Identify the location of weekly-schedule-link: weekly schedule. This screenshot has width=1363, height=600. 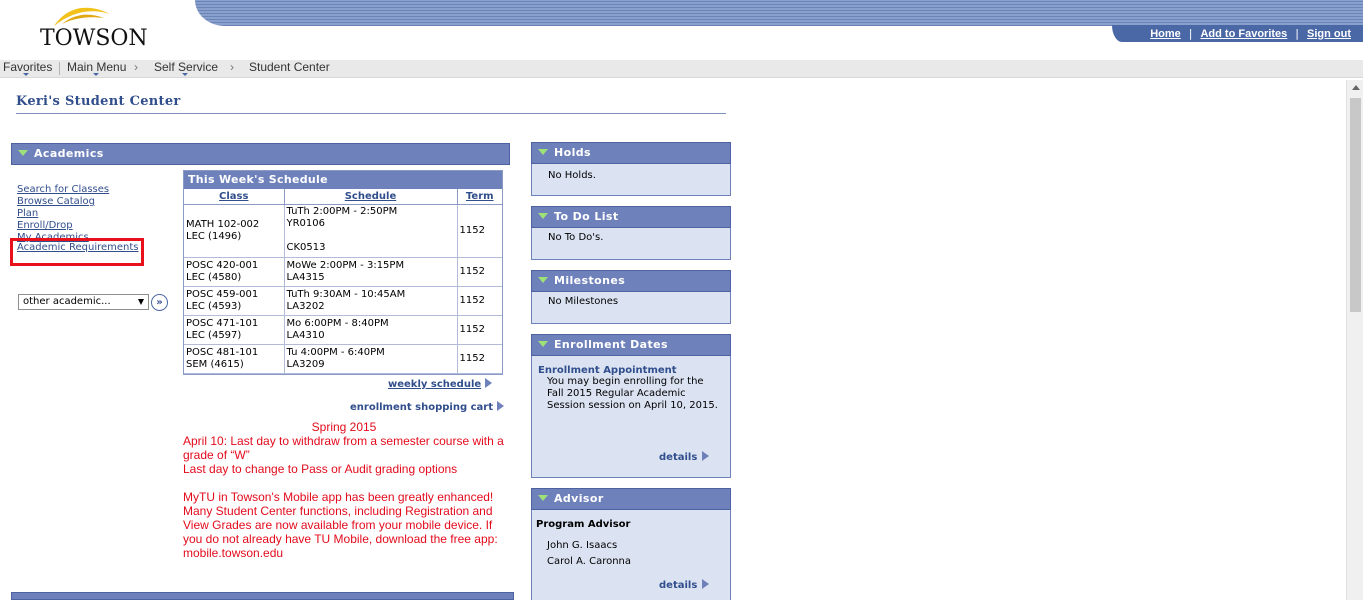
(440, 384).